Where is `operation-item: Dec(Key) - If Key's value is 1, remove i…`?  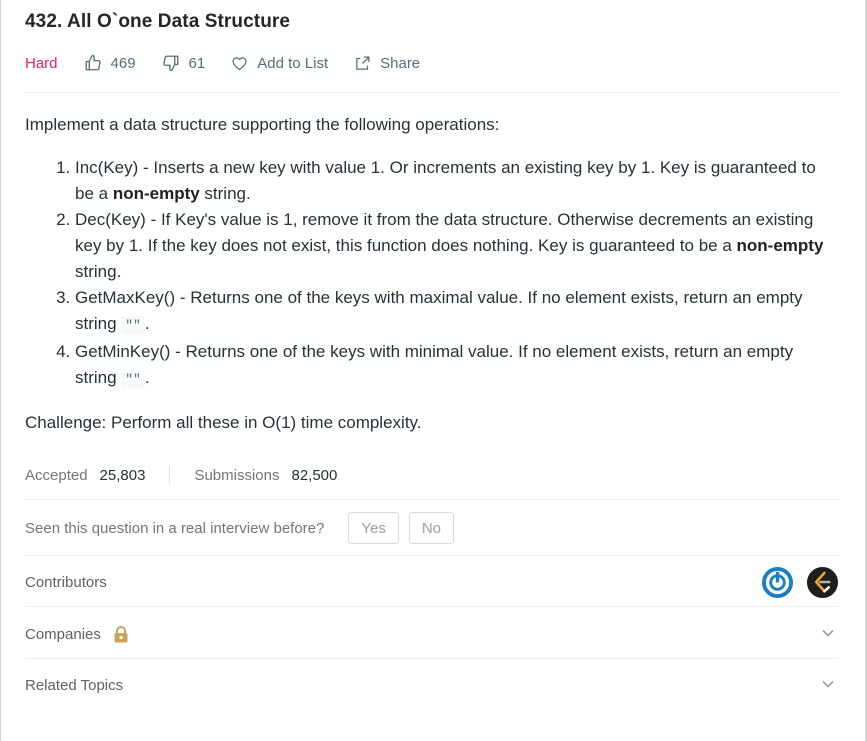
operation-item: Dec(Key) - If Key's value is 1, remove i… is located at coordinates (457, 246).